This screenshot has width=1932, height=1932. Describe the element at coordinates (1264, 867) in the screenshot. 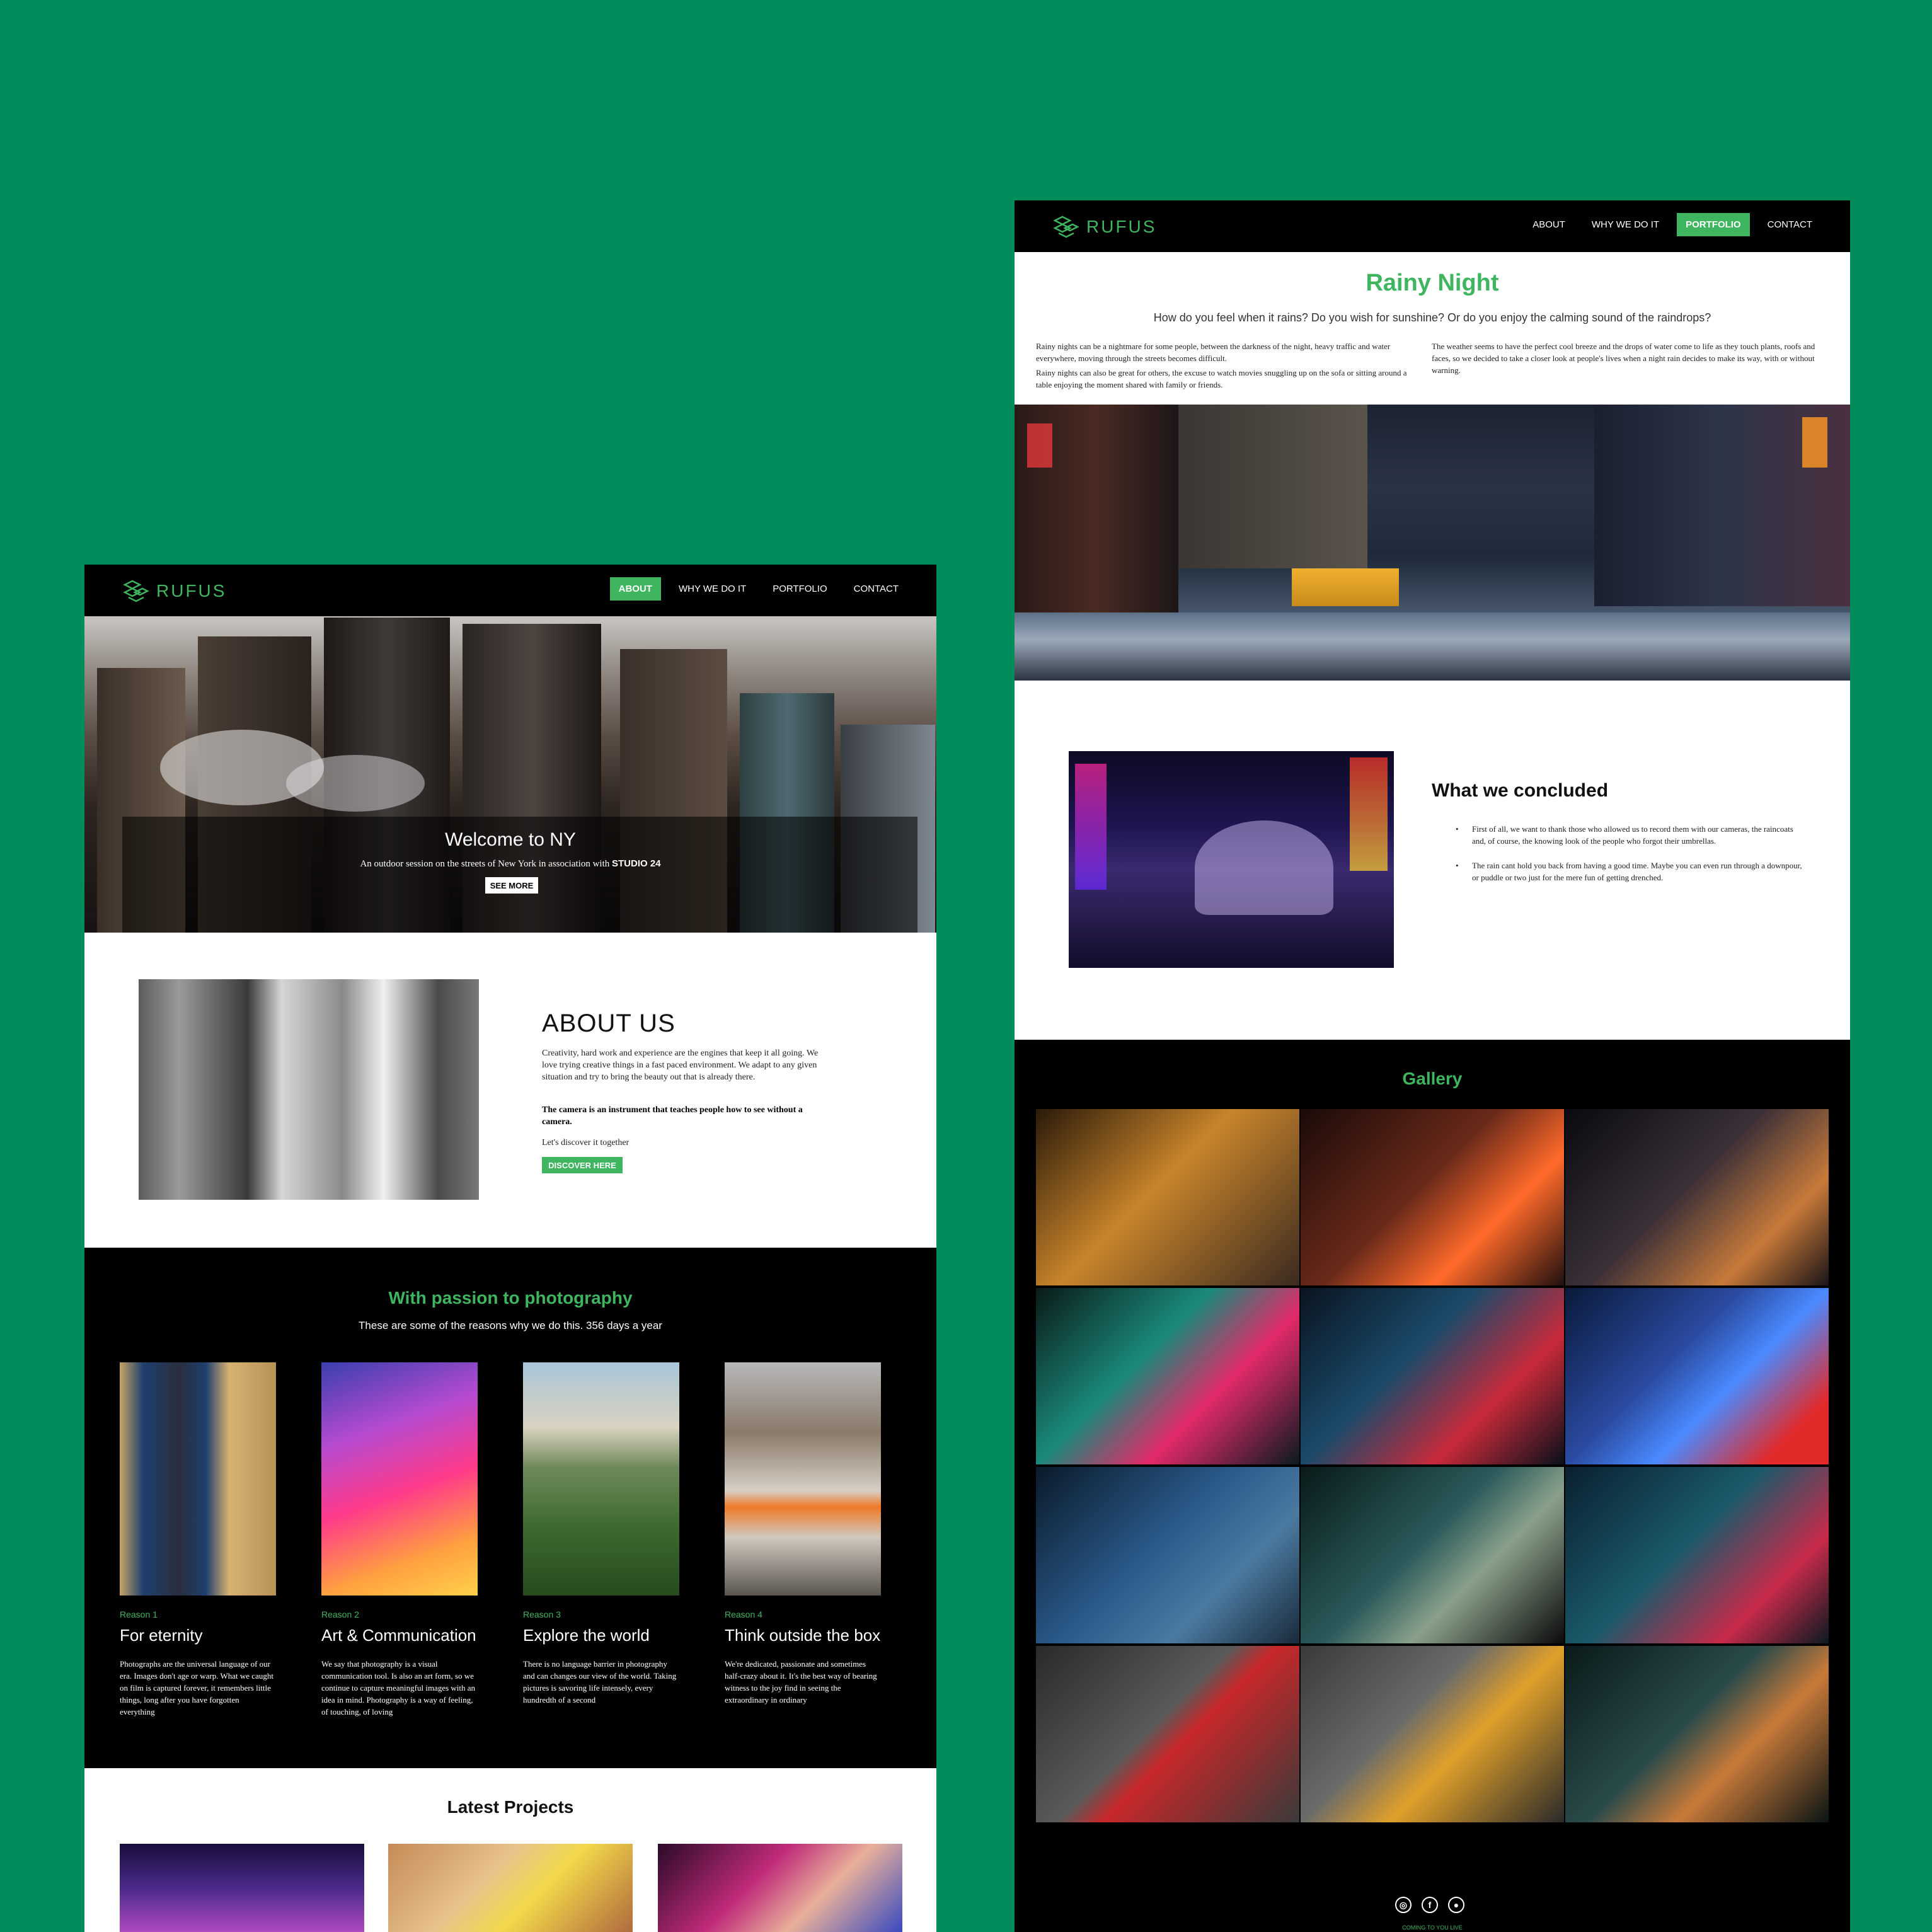

I see `photo-umbrella` at that location.